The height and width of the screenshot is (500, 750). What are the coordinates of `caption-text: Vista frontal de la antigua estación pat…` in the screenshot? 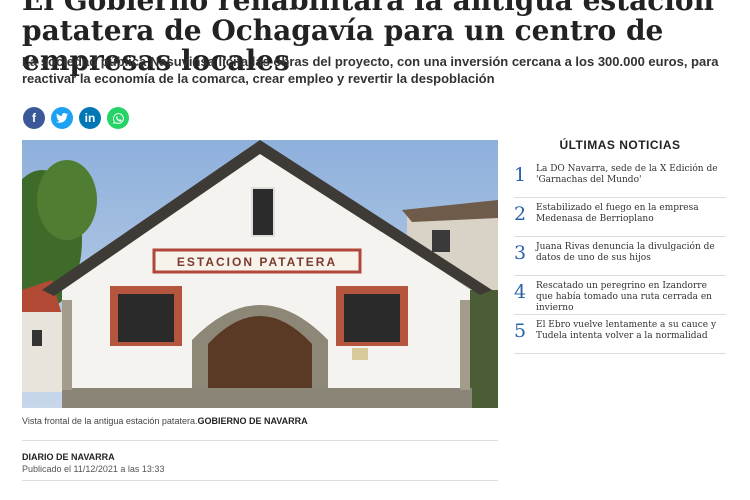 It's located at (110, 421).